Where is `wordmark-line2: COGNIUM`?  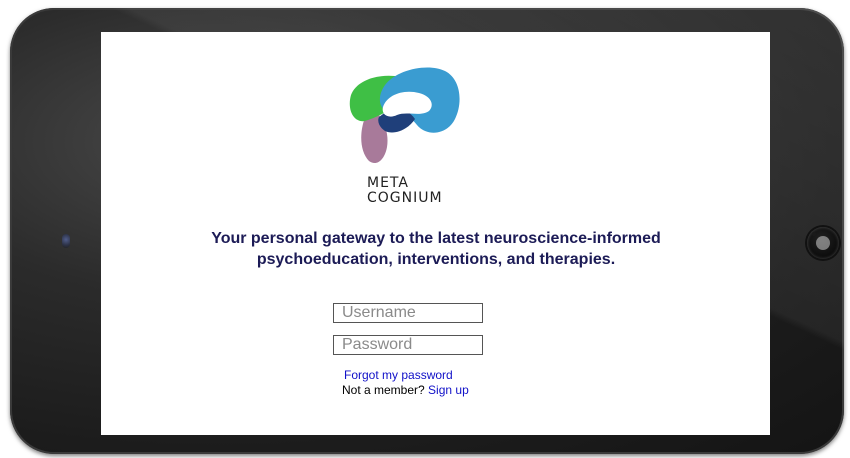 wordmark-line2: COGNIUM is located at coordinates (405, 198).